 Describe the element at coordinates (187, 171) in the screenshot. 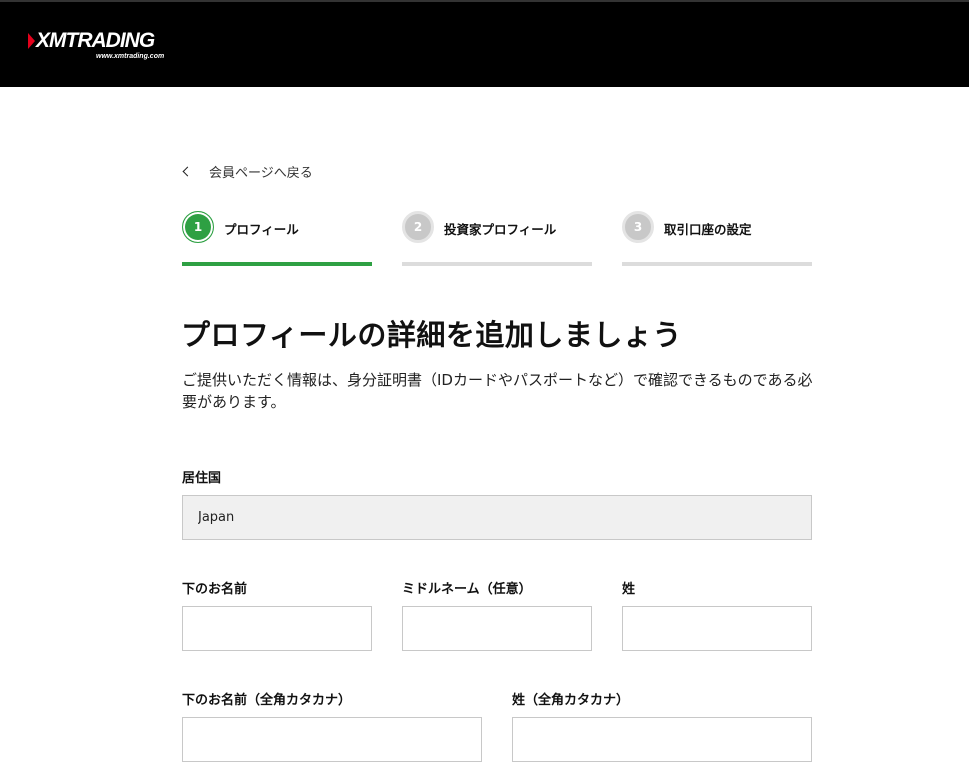

I see `chevron-left-icon` at that location.